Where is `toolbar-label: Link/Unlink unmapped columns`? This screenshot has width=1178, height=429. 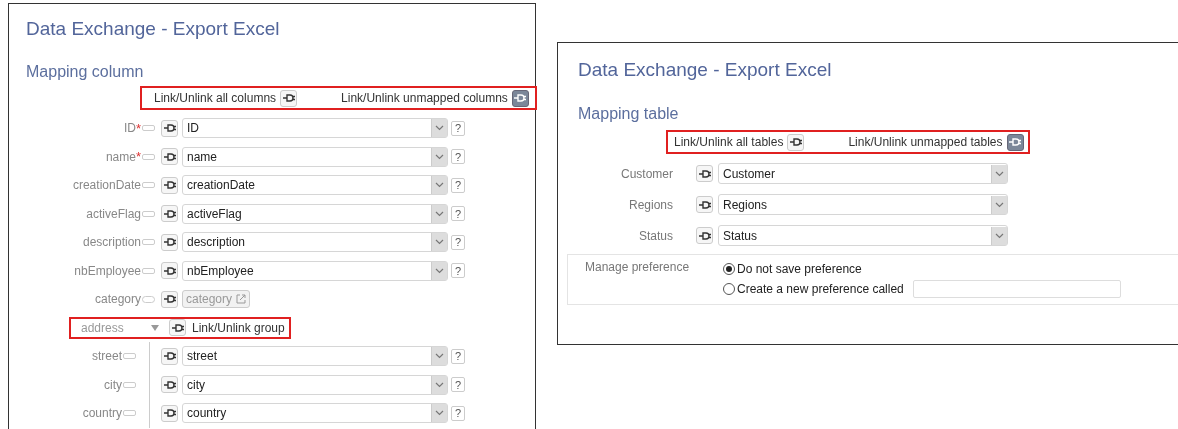 toolbar-label: Link/Unlink unmapped columns is located at coordinates (424, 98).